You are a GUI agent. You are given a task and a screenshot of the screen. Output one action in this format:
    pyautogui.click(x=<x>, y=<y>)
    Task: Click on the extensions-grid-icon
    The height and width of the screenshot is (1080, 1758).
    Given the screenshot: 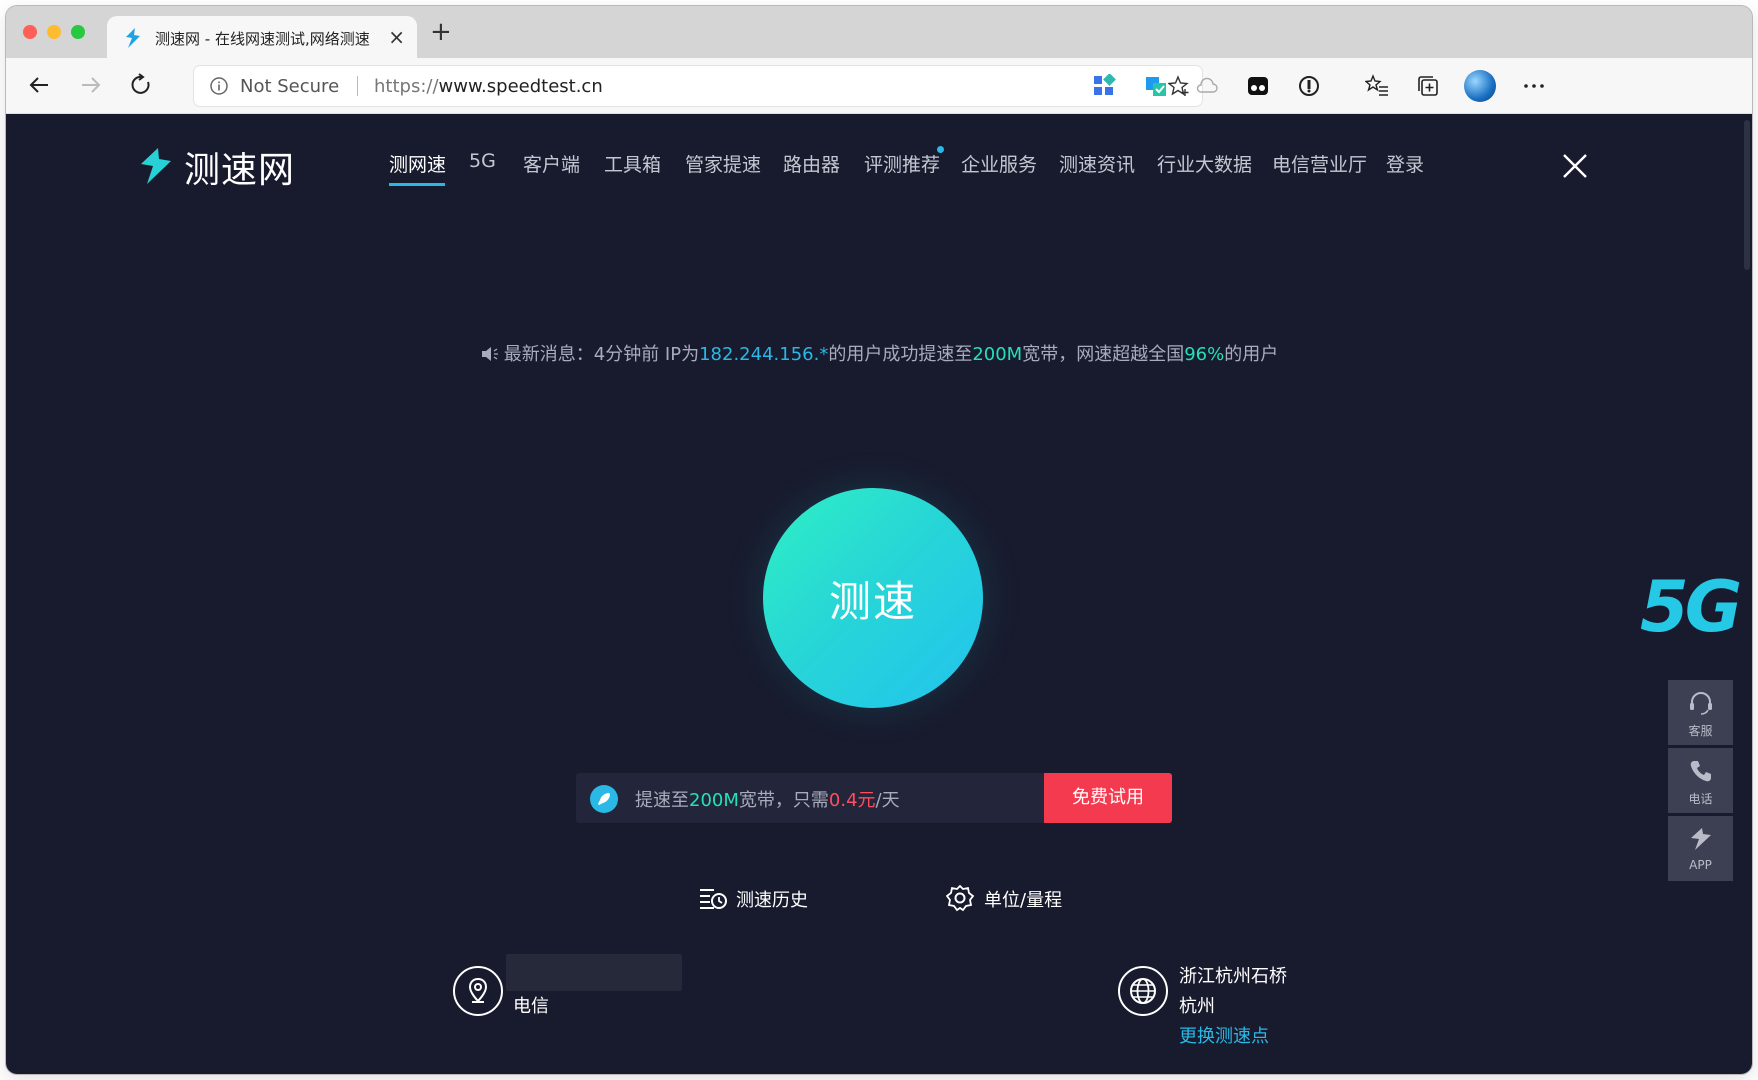 What is the action you would take?
    pyautogui.click(x=1104, y=86)
    